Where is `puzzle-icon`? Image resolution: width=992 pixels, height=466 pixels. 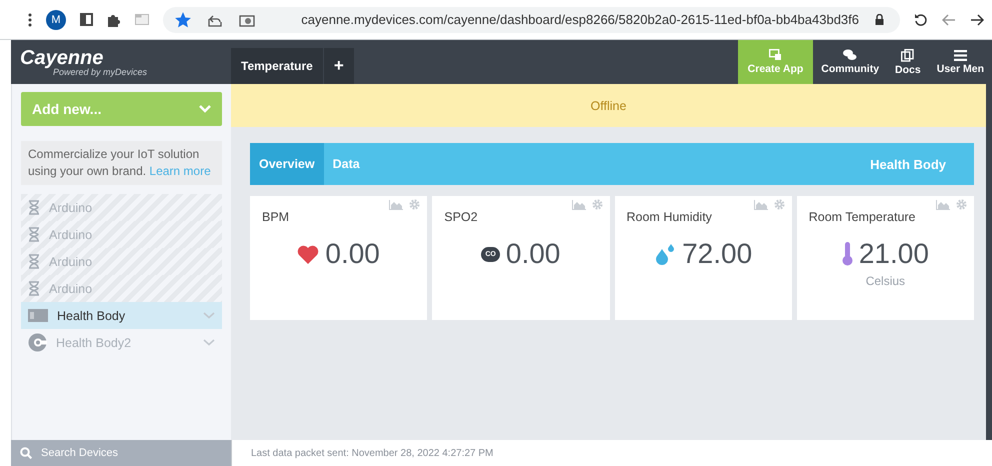
puzzle-icon is located at coordinates (114, 19).